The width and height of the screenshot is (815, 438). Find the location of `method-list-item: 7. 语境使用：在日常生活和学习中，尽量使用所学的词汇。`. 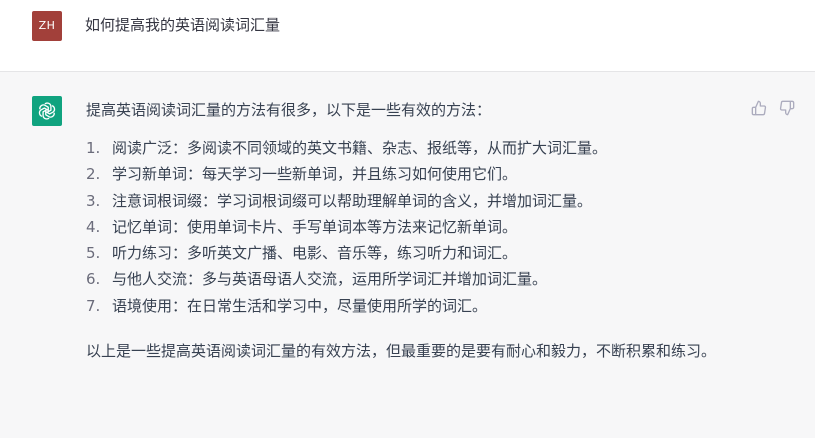

method-list-item: 7. 语境使用：在日常生活和学习中，尽量使用所学的词汇。 is located at coordinates (411, 308).